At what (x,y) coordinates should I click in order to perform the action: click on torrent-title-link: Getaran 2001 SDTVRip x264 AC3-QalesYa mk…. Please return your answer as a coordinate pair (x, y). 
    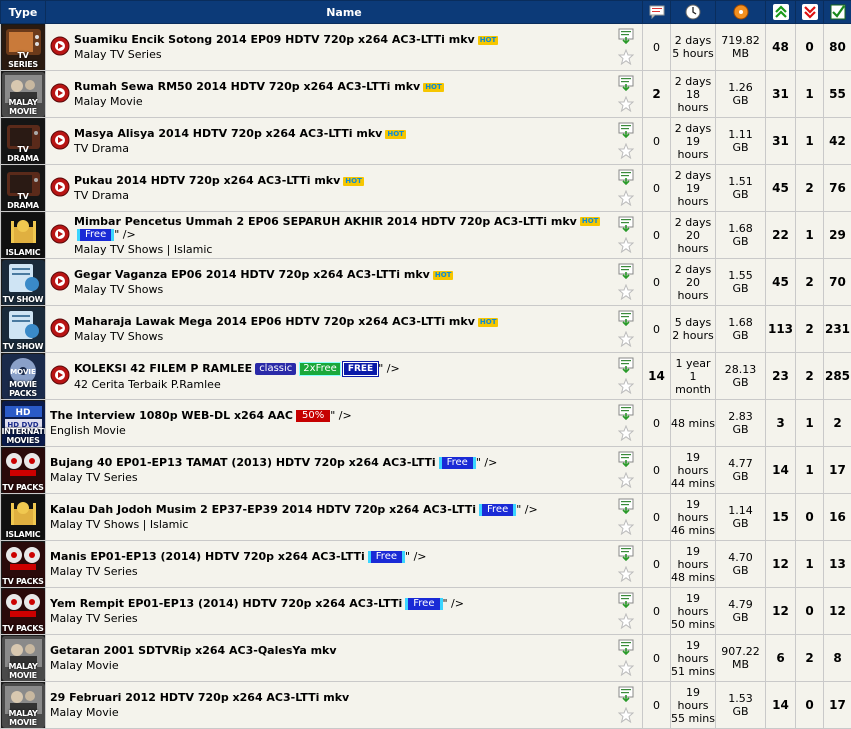
    Looking at the image, I should click on (193, 650).